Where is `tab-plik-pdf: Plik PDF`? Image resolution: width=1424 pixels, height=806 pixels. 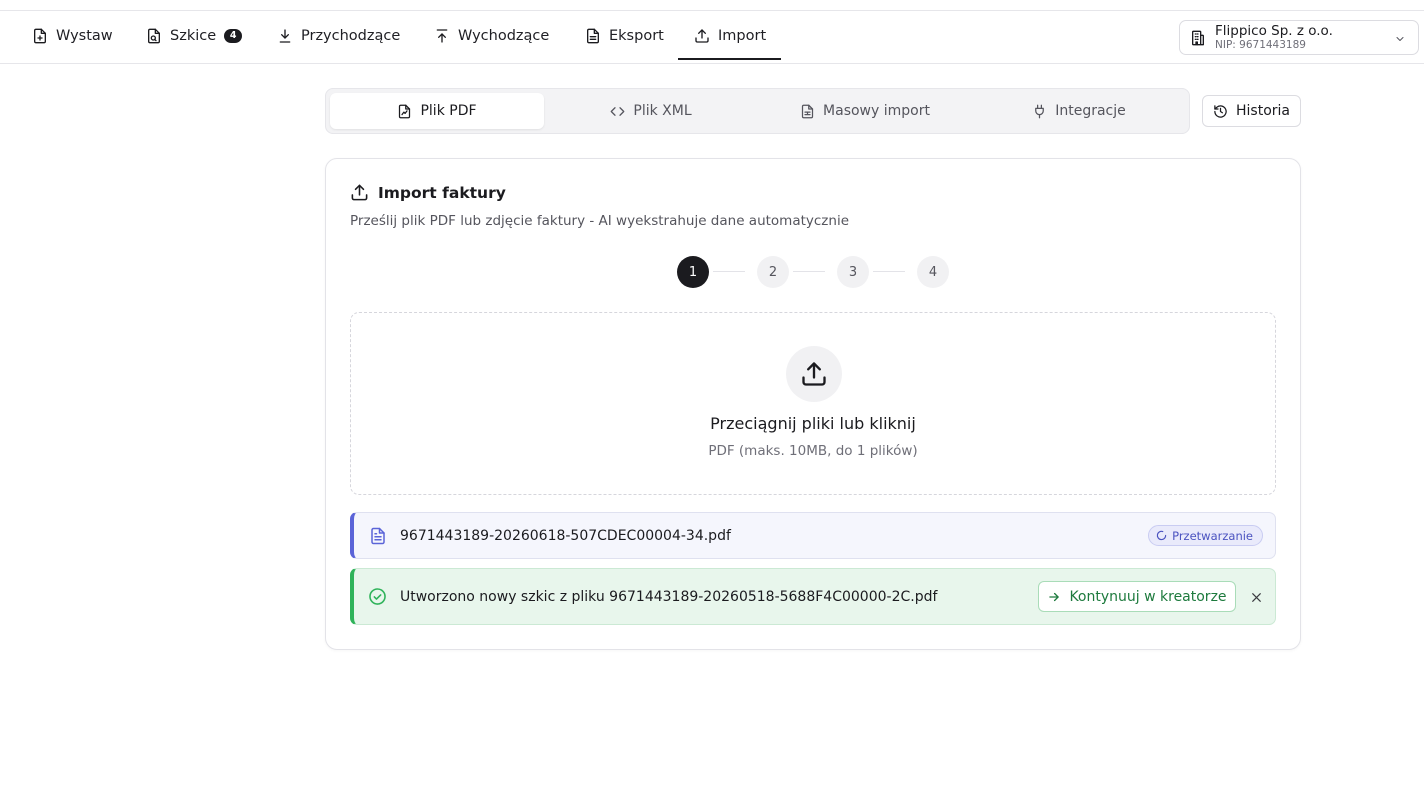 tab-plik-pdf: Plik PDF is located at coordinates (437, 111).